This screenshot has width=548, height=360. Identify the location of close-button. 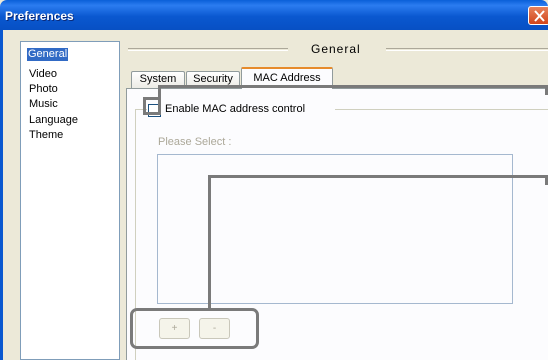
(538, 15).